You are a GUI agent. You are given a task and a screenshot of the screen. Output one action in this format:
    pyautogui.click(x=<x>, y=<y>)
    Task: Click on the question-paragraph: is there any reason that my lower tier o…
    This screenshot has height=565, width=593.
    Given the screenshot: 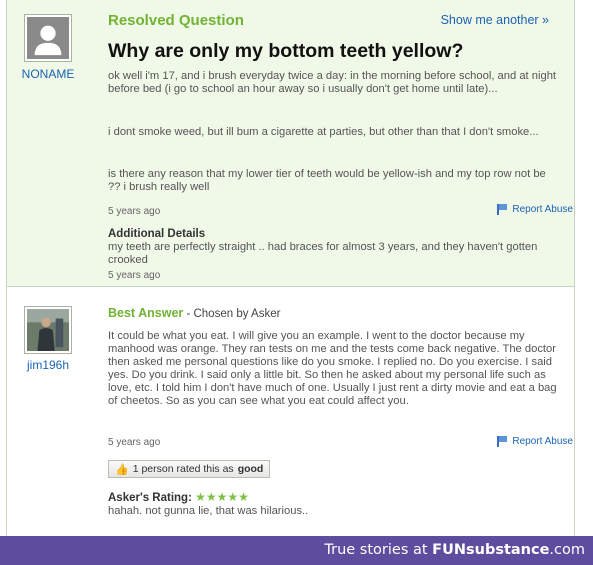 What is the action you would take?
    pyautogui.click(x=327, y=180)
    